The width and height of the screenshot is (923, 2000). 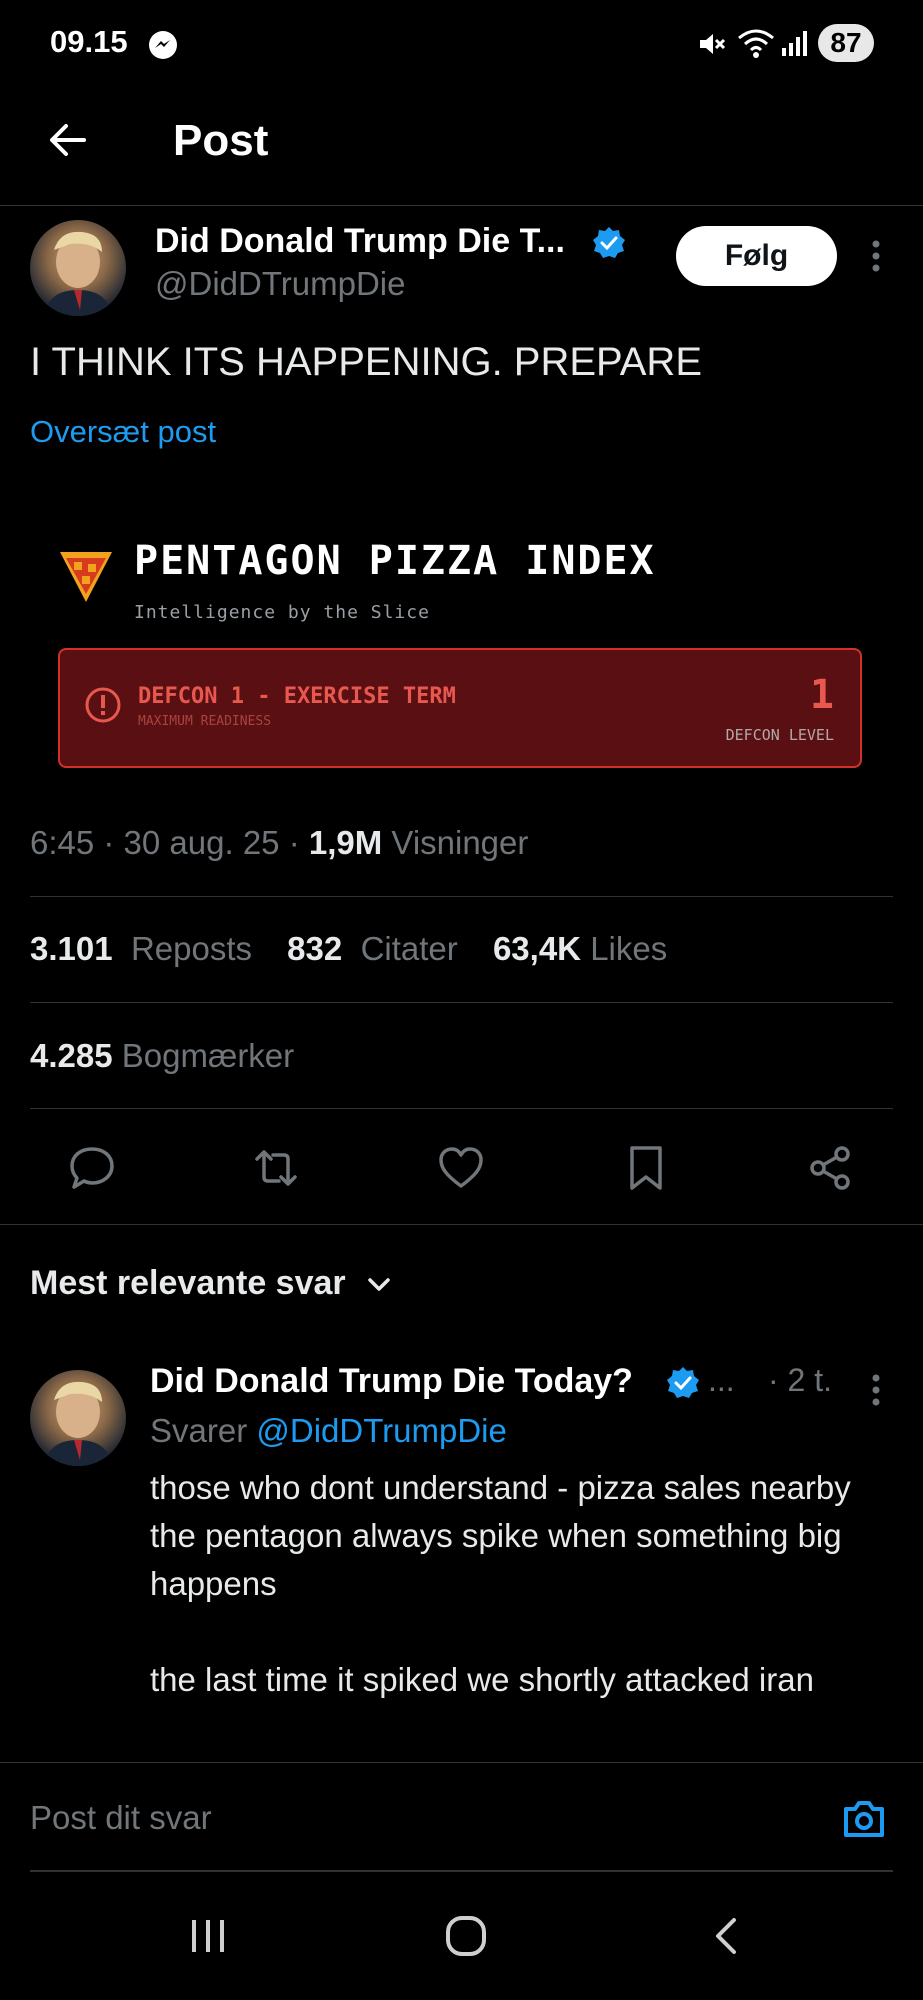 I want to click on bookmark-icon, so click(x=646, y=1168).